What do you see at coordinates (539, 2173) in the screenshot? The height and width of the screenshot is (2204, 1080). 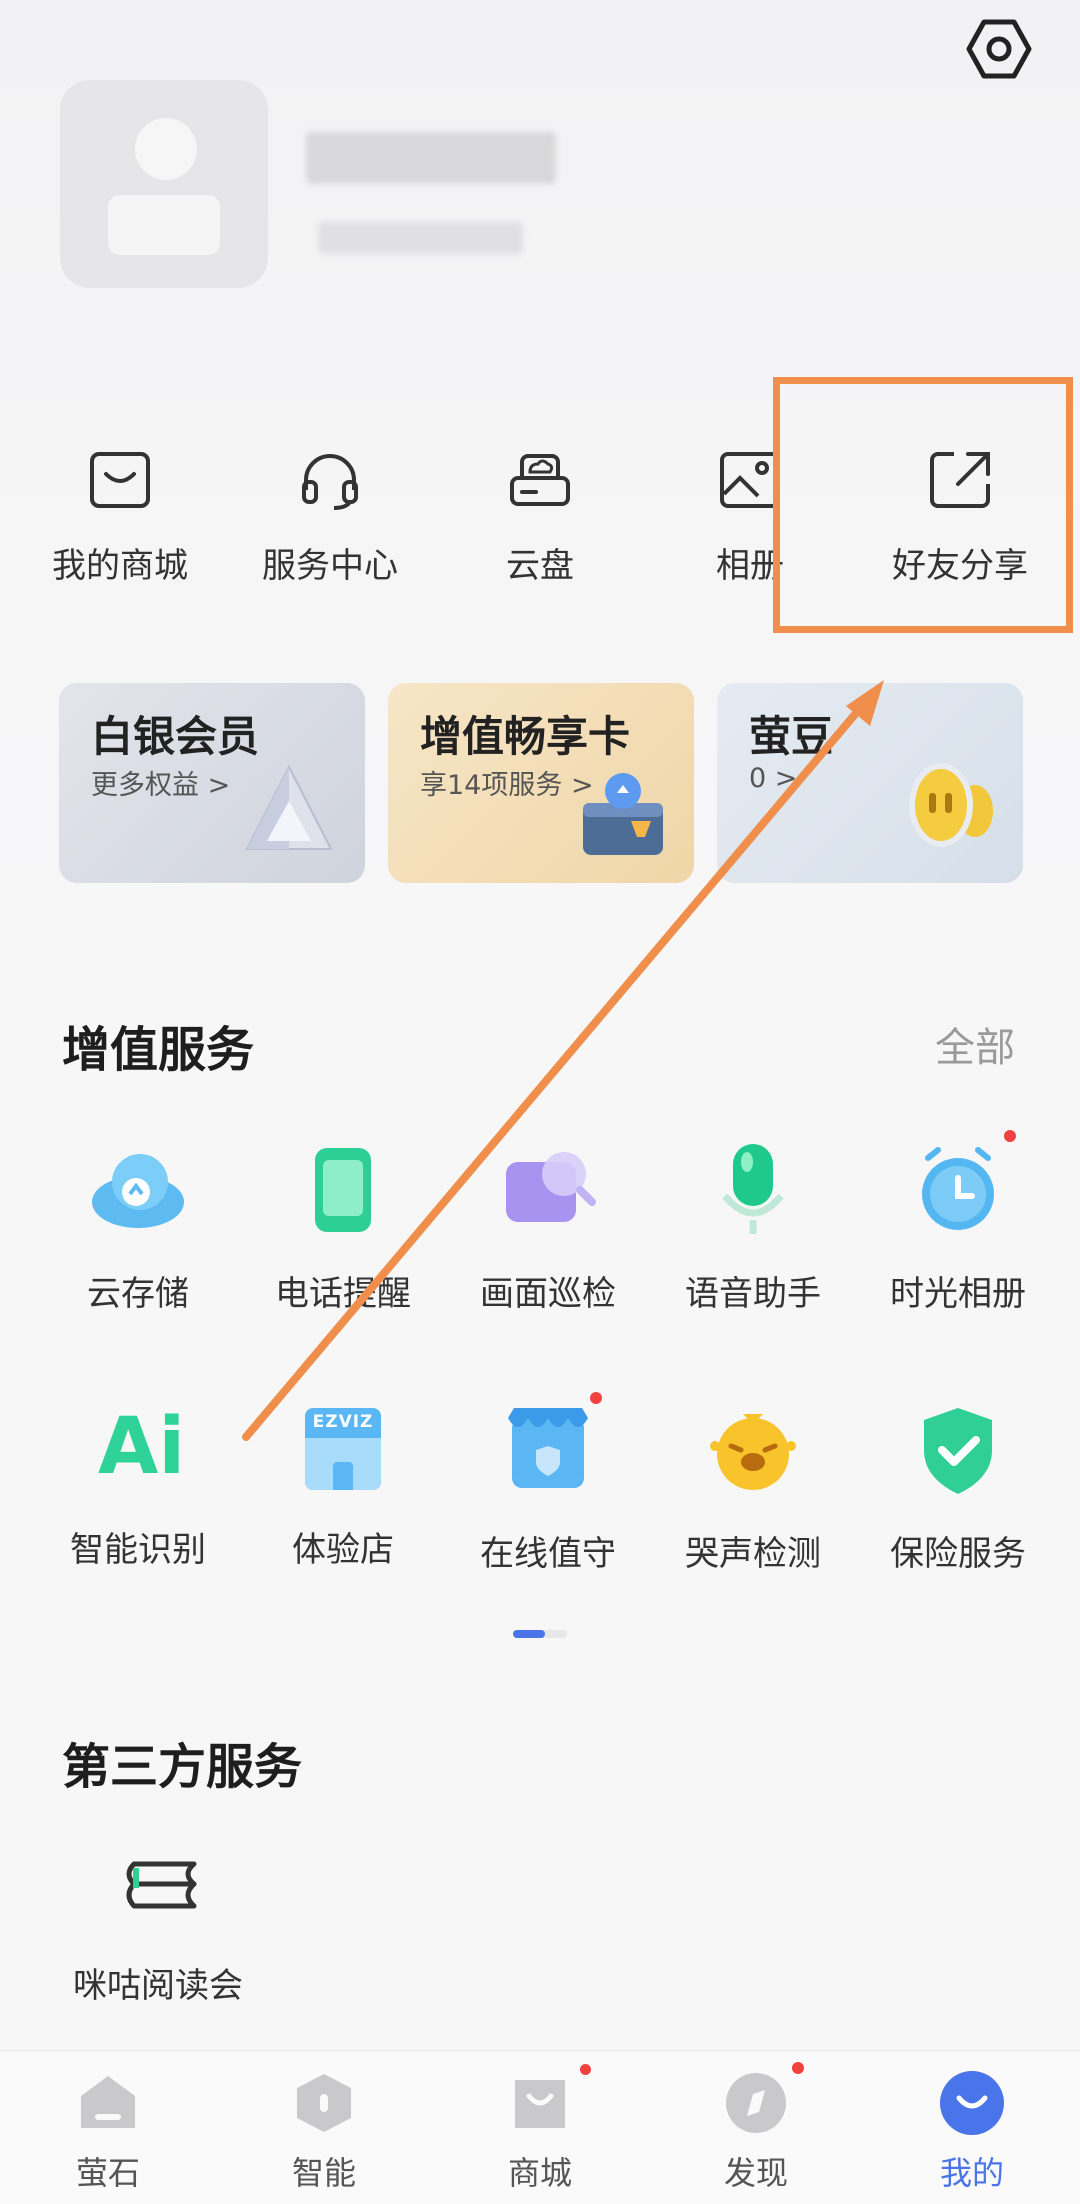 I see `tab-label: 商城` at bounding box center [539, 2173].